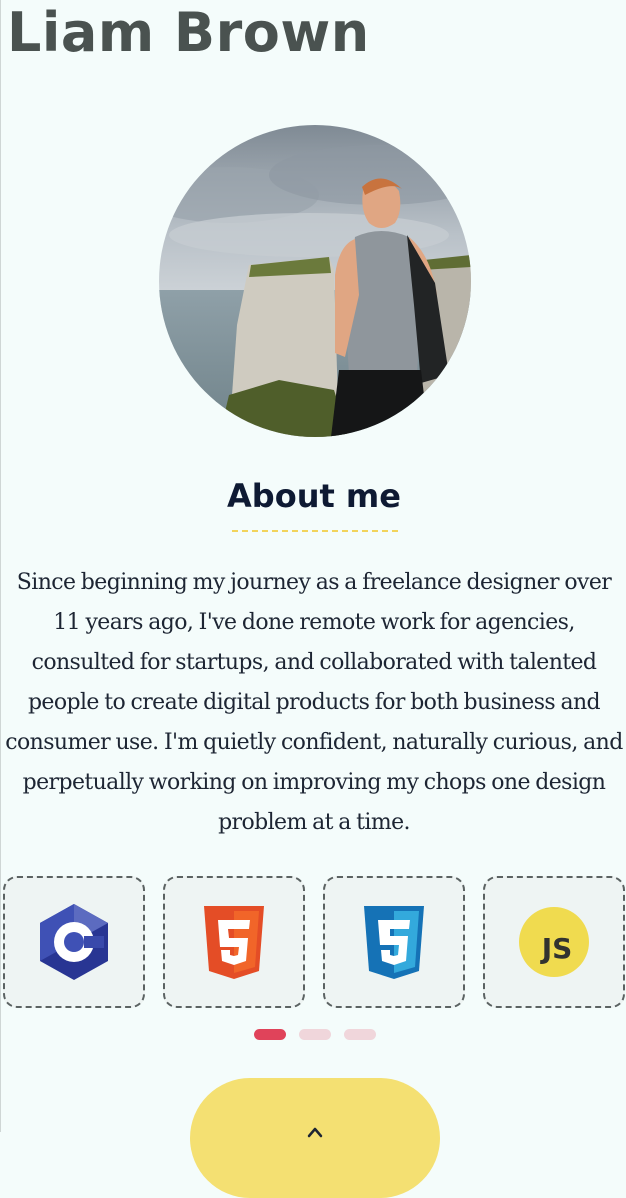  What do you see at coordinates (188, 32) in the screenshot?
I see `page-title: Liam Brown` at bounding box center [188, 32].